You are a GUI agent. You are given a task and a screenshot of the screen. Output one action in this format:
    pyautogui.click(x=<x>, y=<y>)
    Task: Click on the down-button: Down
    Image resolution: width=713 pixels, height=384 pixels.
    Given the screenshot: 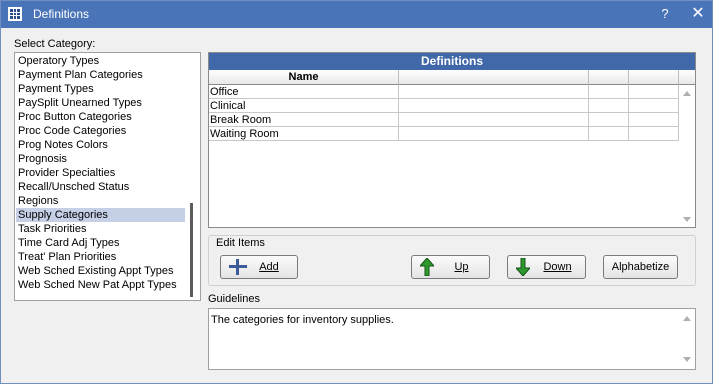 What is the action you would take?
    pyautogui.click(x=546, y=267)
    